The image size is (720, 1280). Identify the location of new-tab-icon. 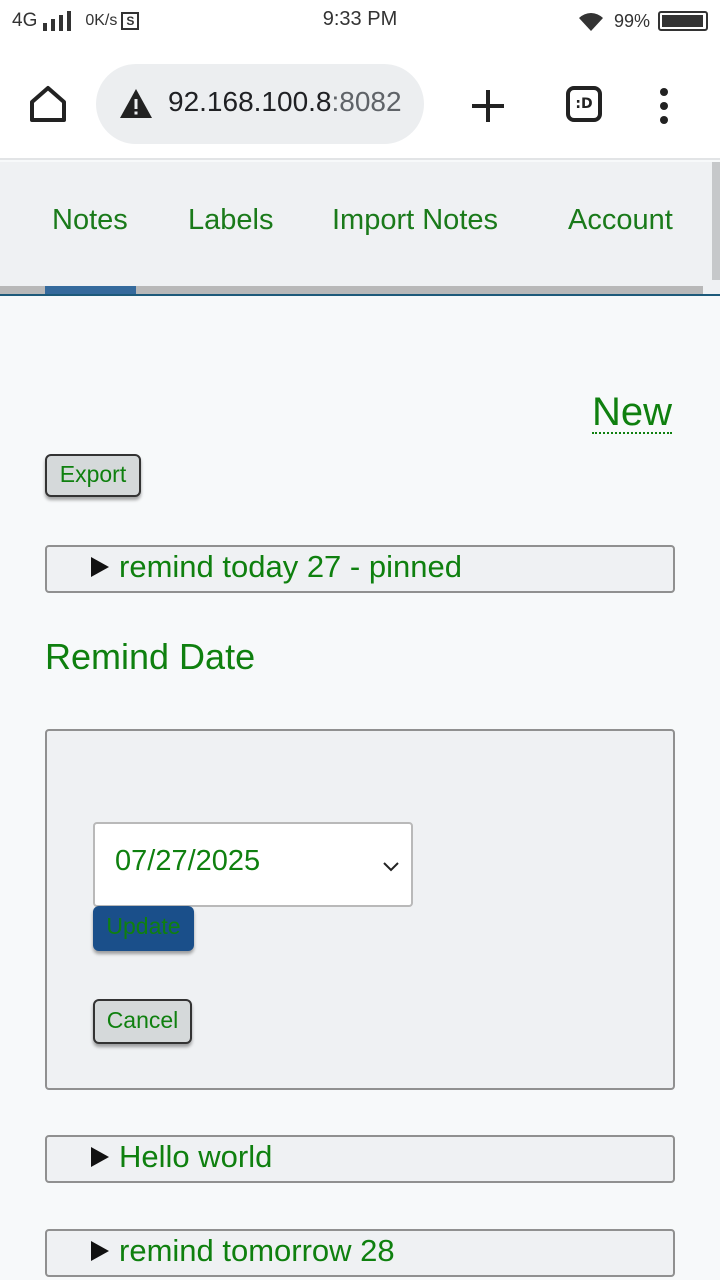
(488, 106).